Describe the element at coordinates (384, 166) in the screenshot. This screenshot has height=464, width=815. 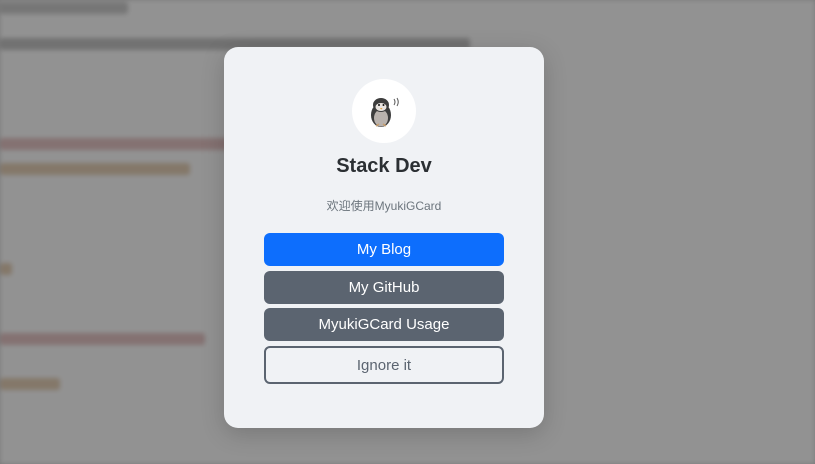
I see `card-title: Stack Dev` at that location.